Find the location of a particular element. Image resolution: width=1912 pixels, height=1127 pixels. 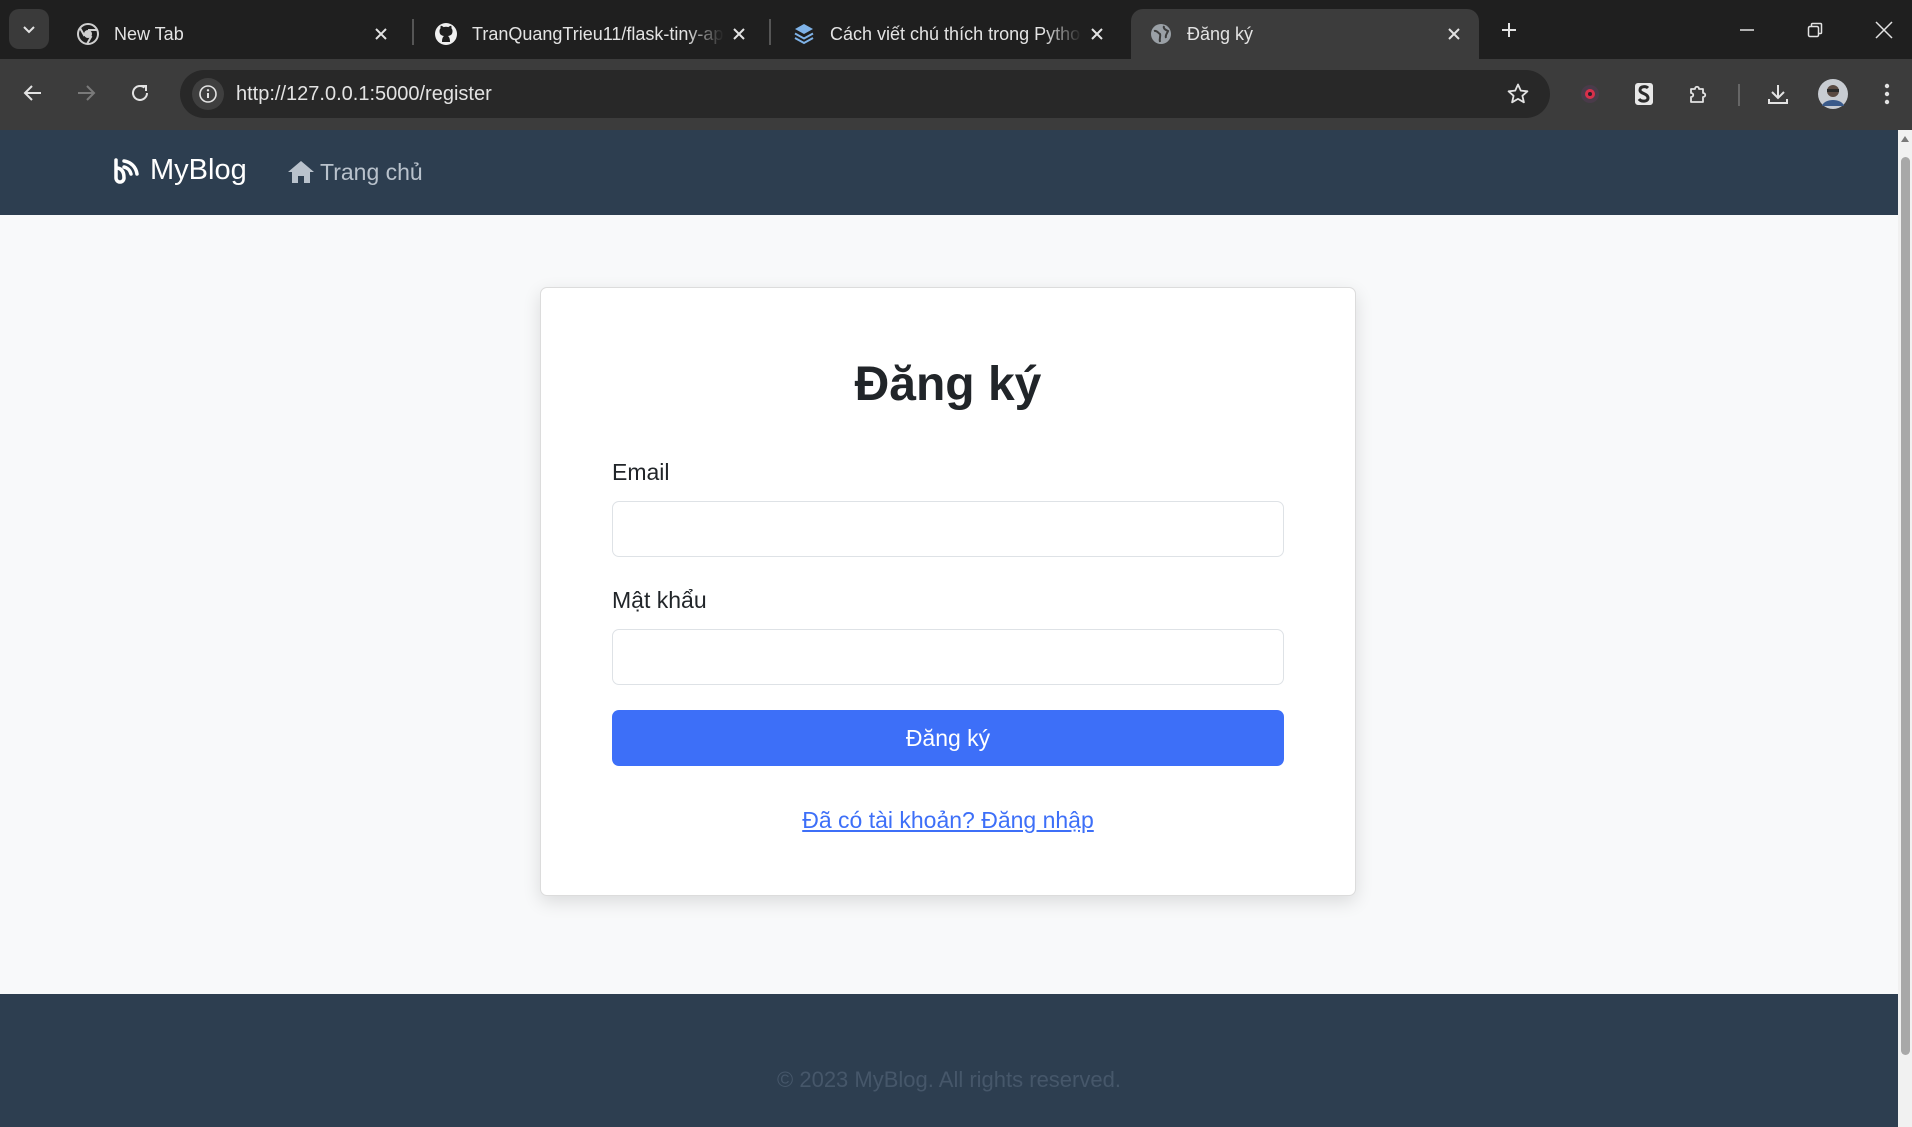

email-field is located at coordinates (948, 529).